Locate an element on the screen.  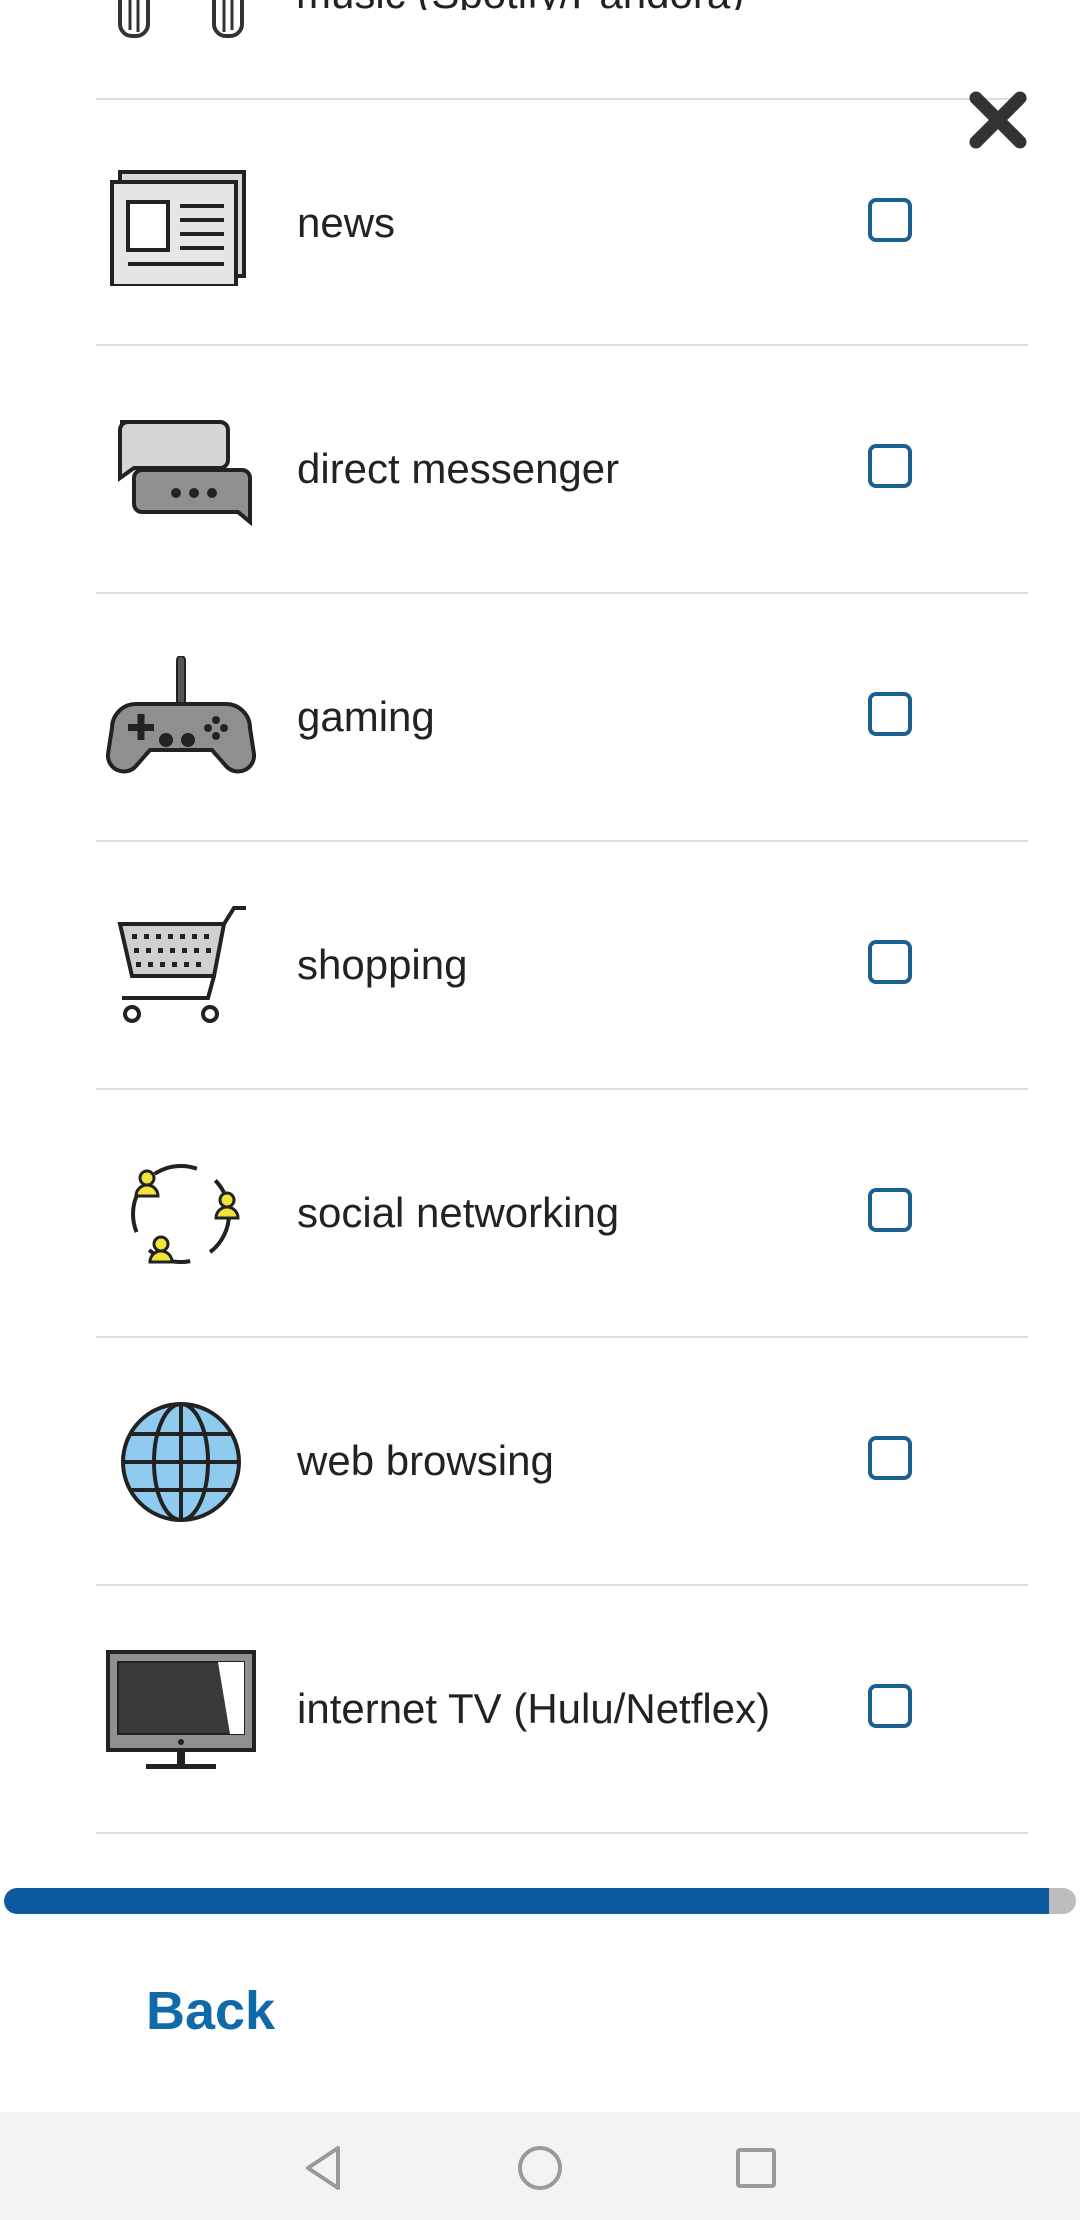
newspaper-icon is located at coordinates (181, 225).